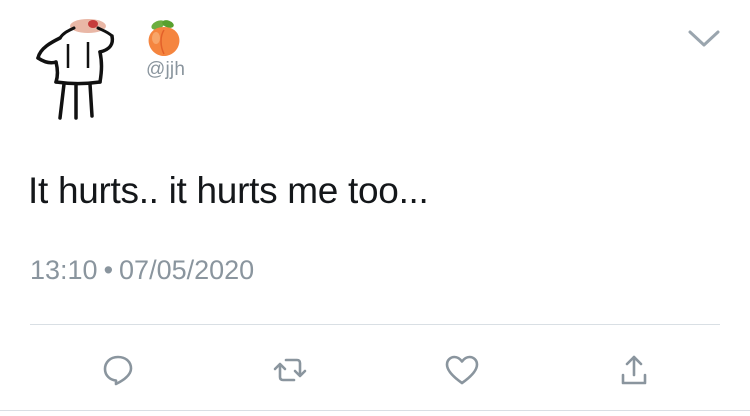 The height and width of the screenshot is (416, 750). I want to click on reply-button, so click(118, 370).